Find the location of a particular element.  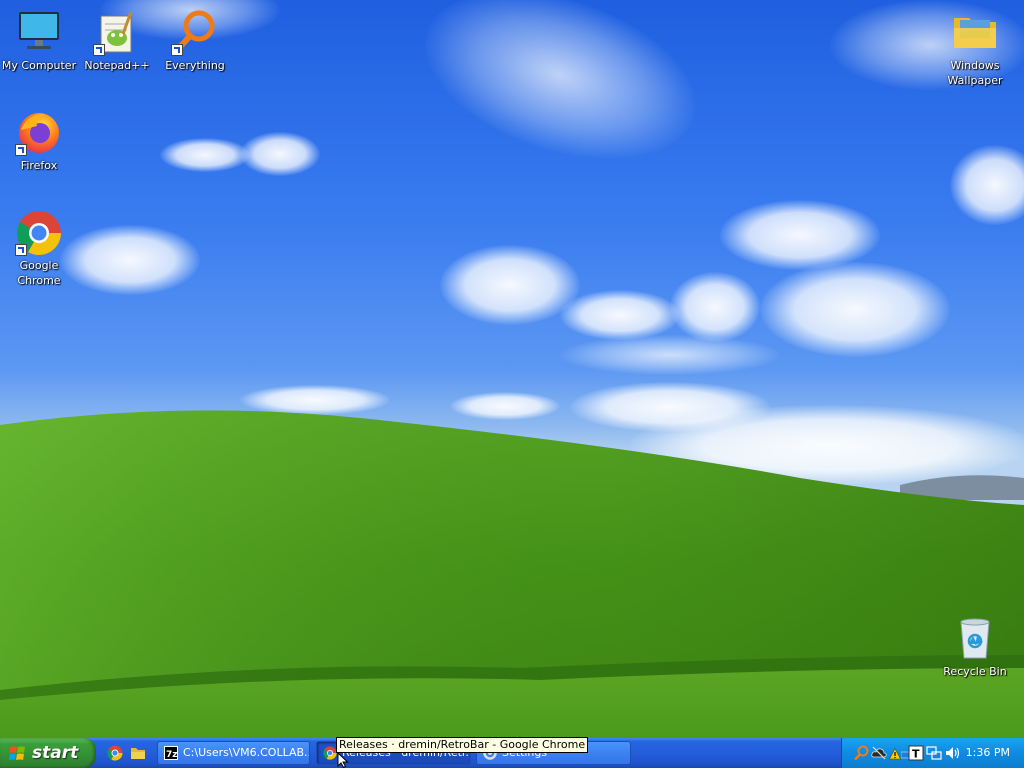

svg-text: 7z is located at coordinates (172, 755).